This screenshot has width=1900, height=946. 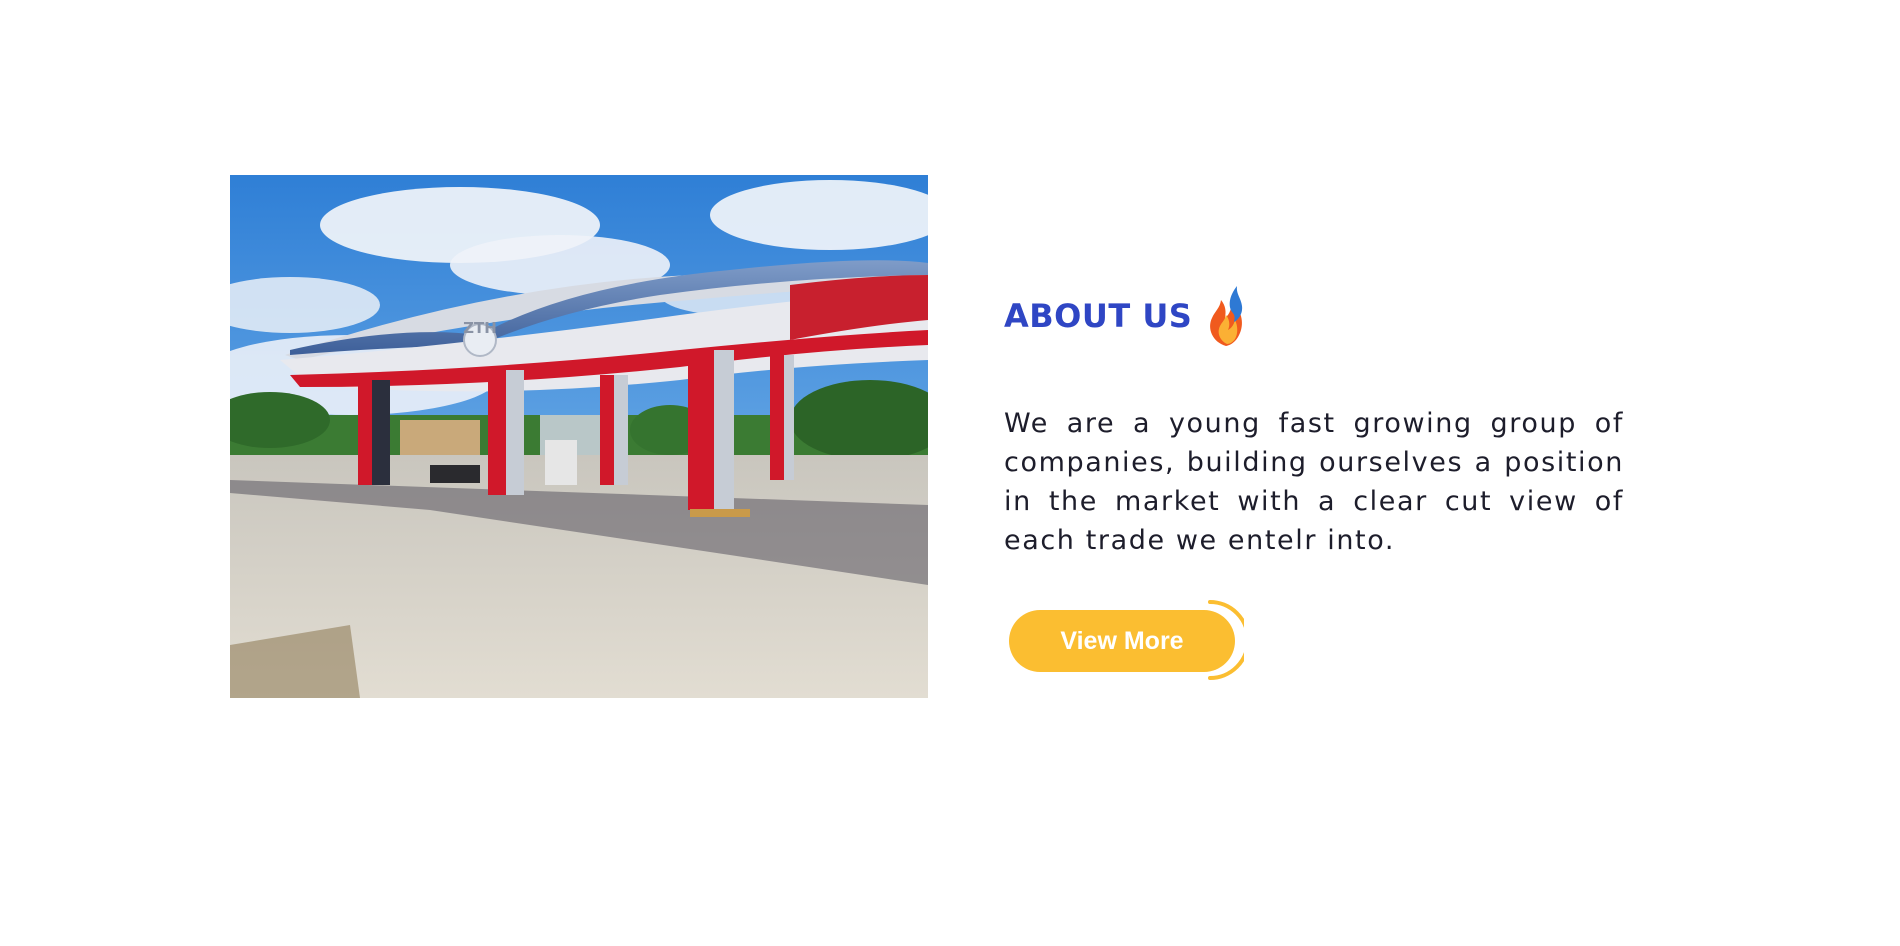 I want to click on view-more-button: View More, so click(x=1122, y=641).